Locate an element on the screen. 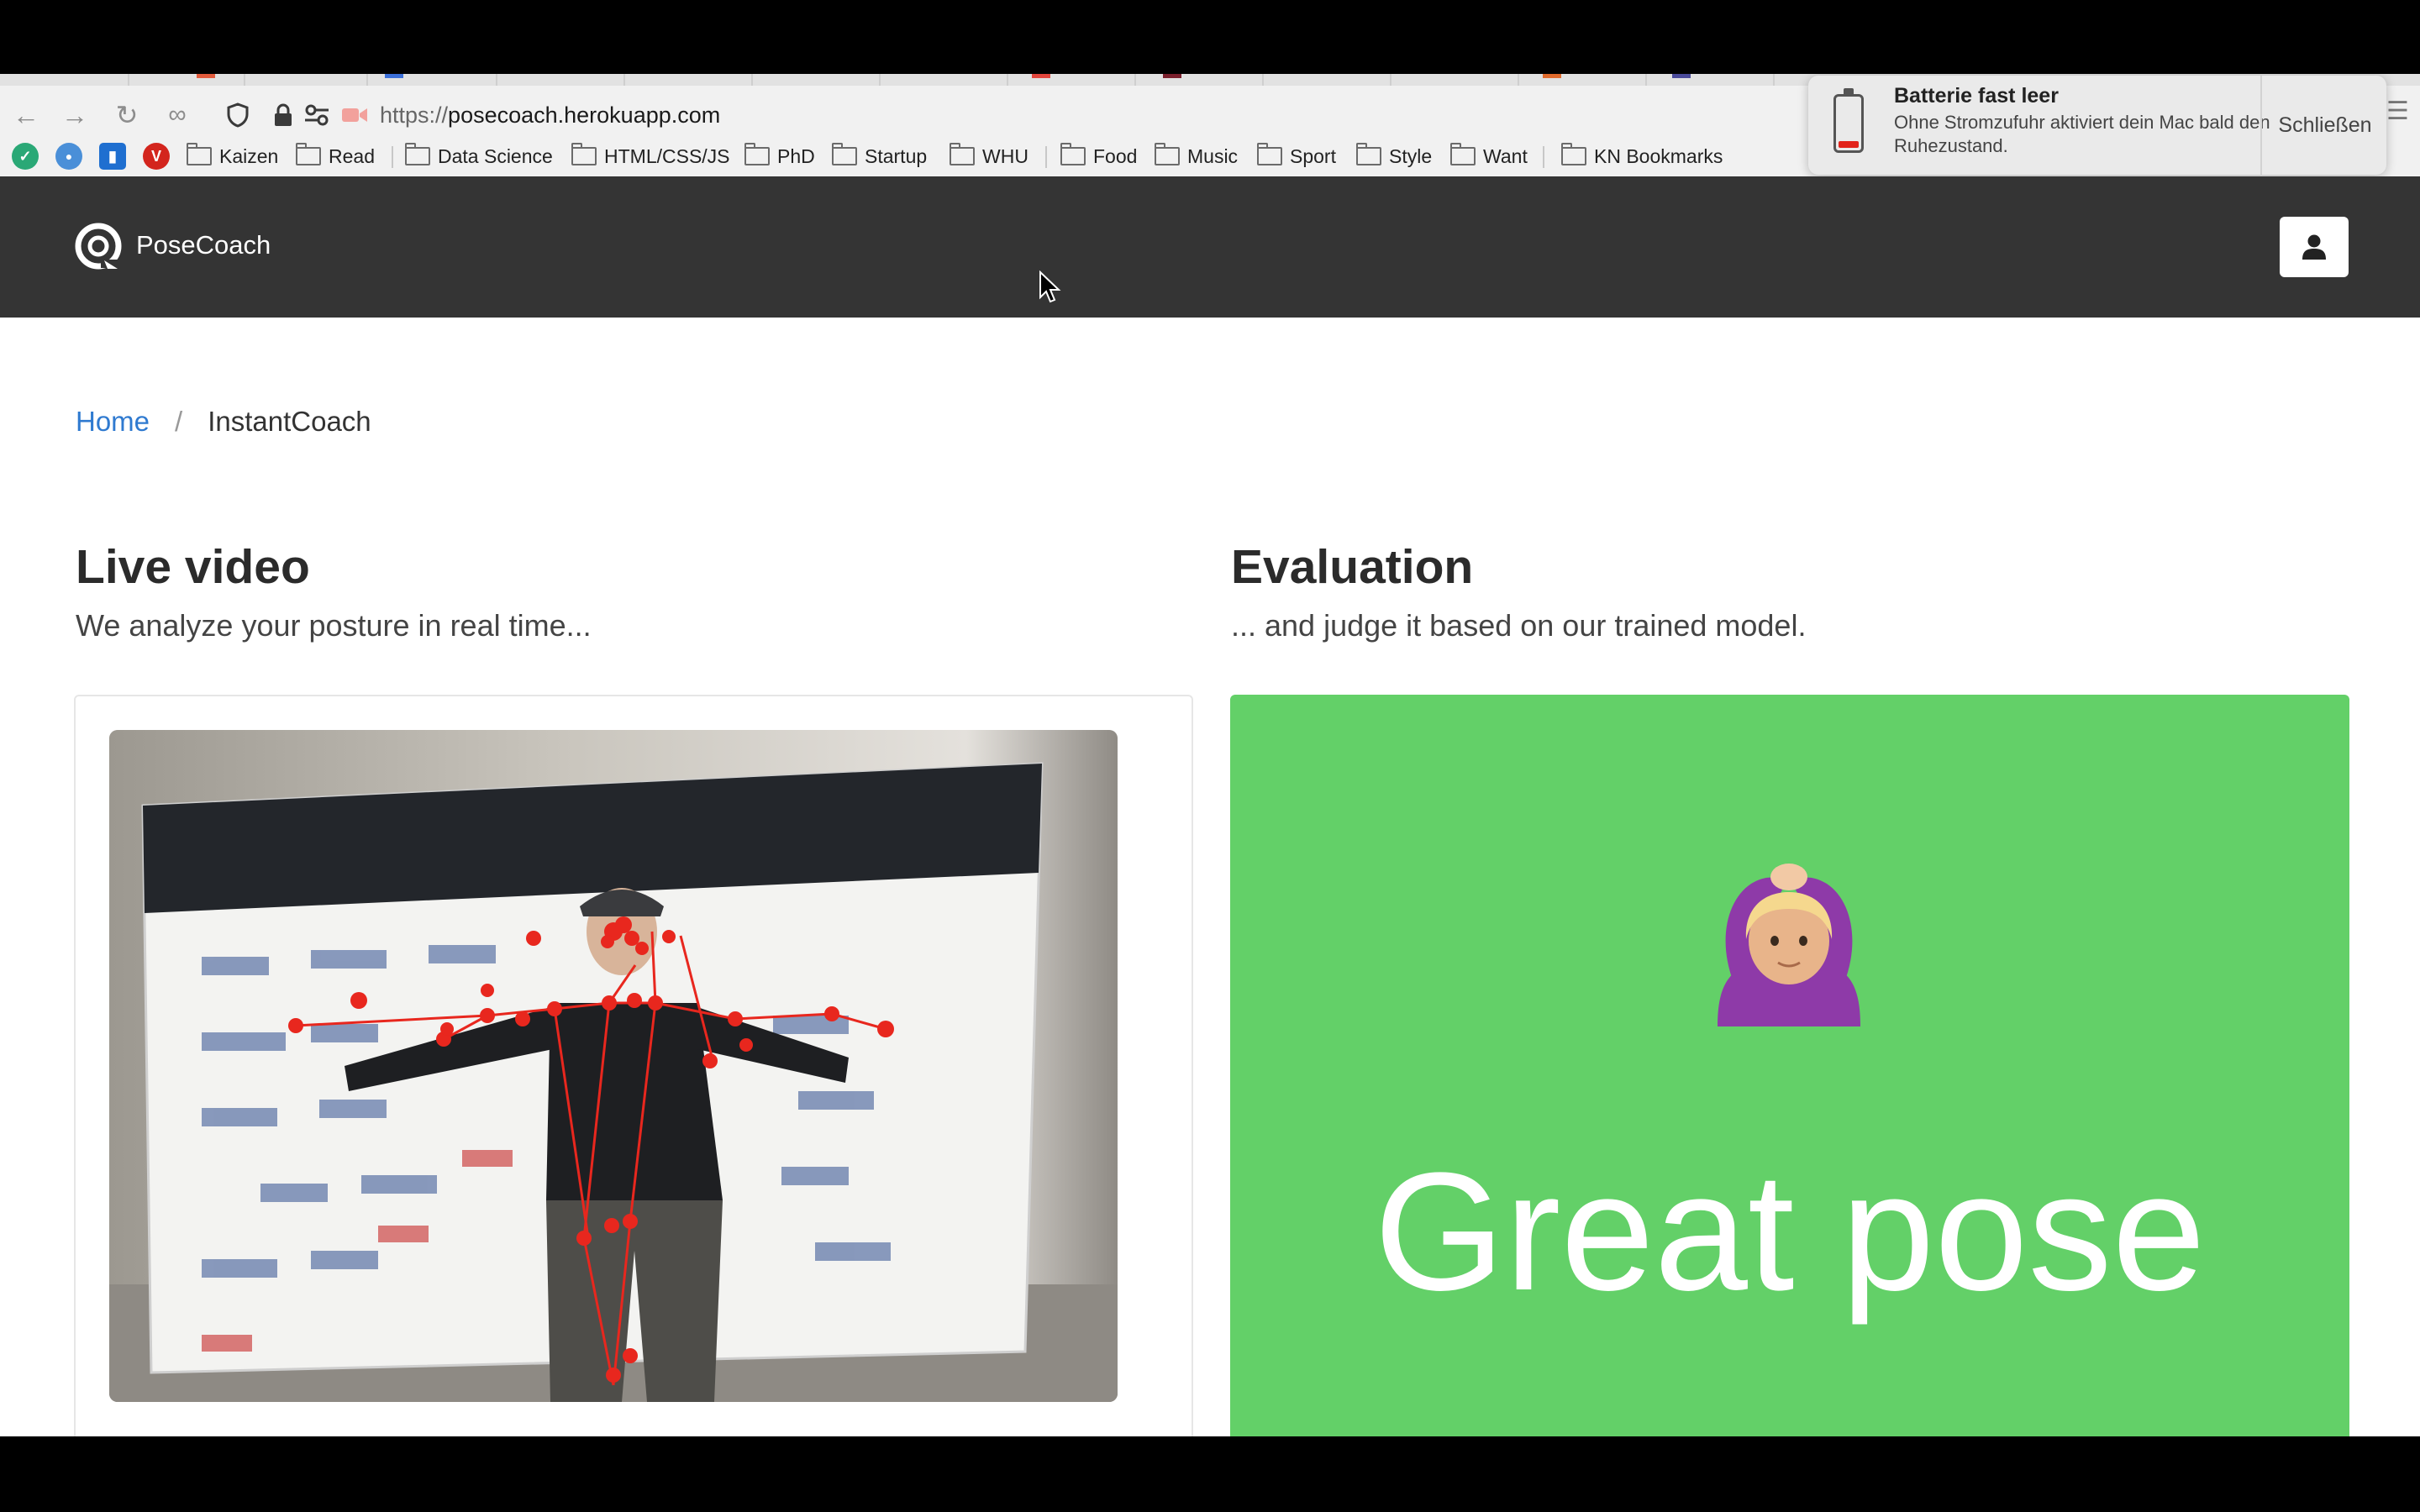 This screenshot has width=2420, height=1512. bookmark-folder: Music is located at coordinates (1196, 156).